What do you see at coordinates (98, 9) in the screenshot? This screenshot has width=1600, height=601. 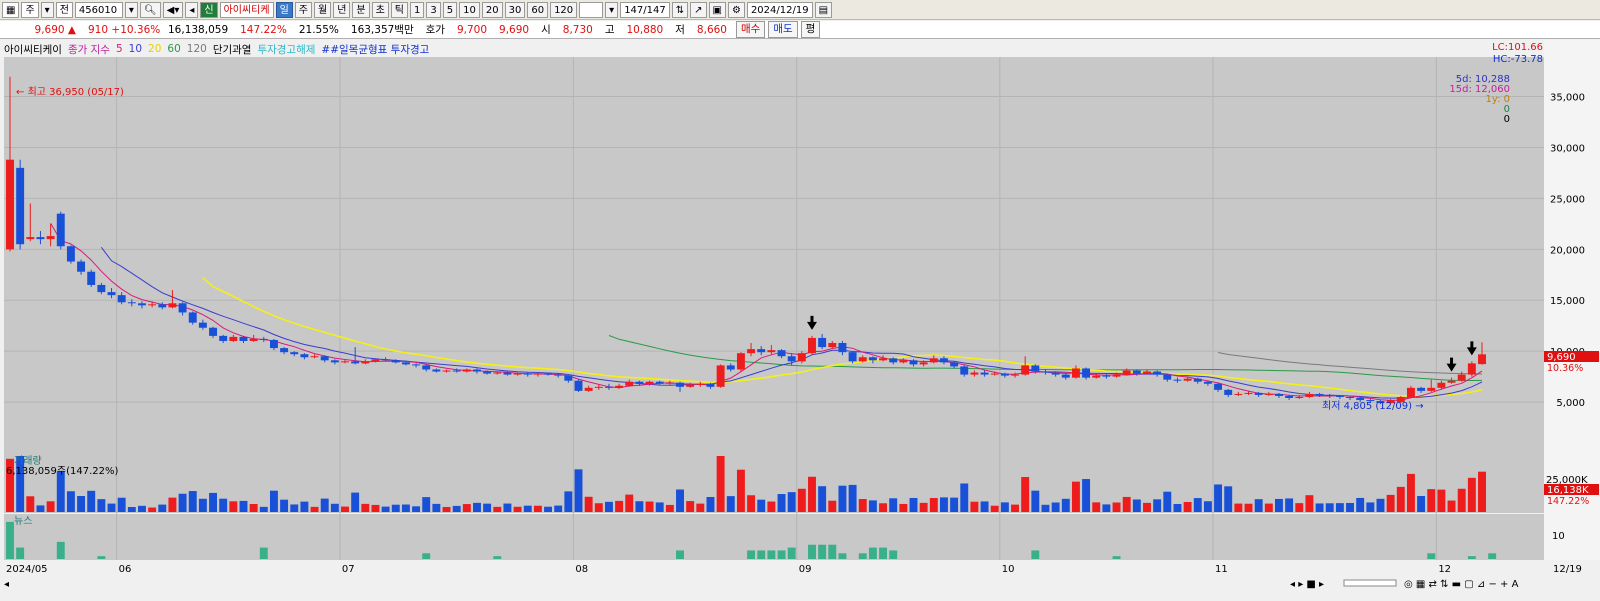 I see `stock-code-input: 456010` at bounding box center [98, 9].